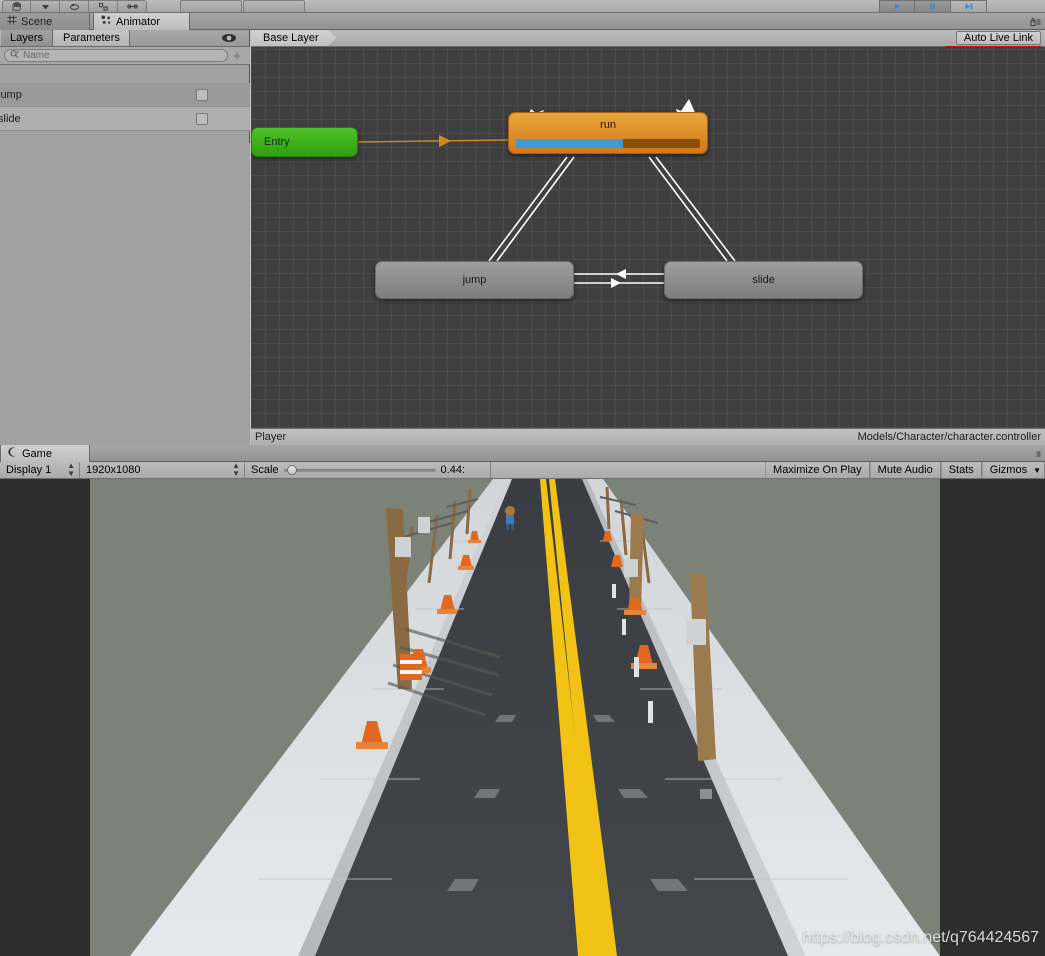  I want to click on mute-audio-label: Mute Audio, so click(905, 470).